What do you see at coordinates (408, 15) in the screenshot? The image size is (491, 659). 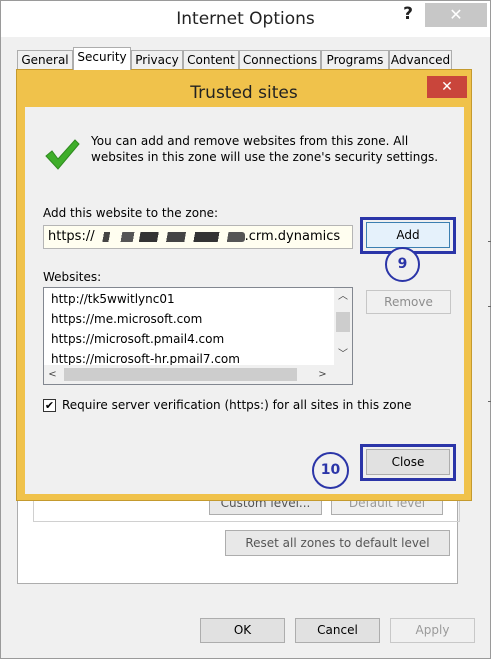 I see `help-button: ?` at bounding box center [408, 15].